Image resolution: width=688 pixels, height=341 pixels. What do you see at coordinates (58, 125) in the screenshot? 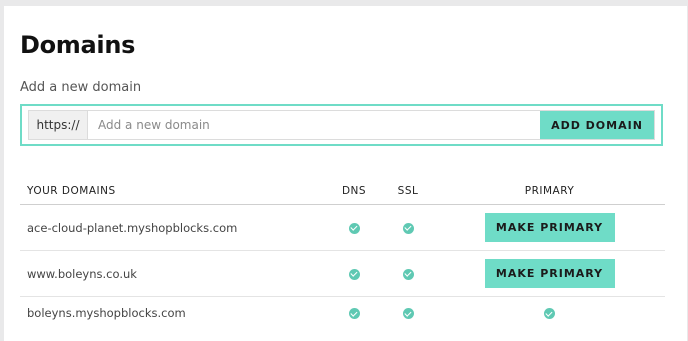
I see `protocol-prefix: https://` at bounding box center [58, 125].